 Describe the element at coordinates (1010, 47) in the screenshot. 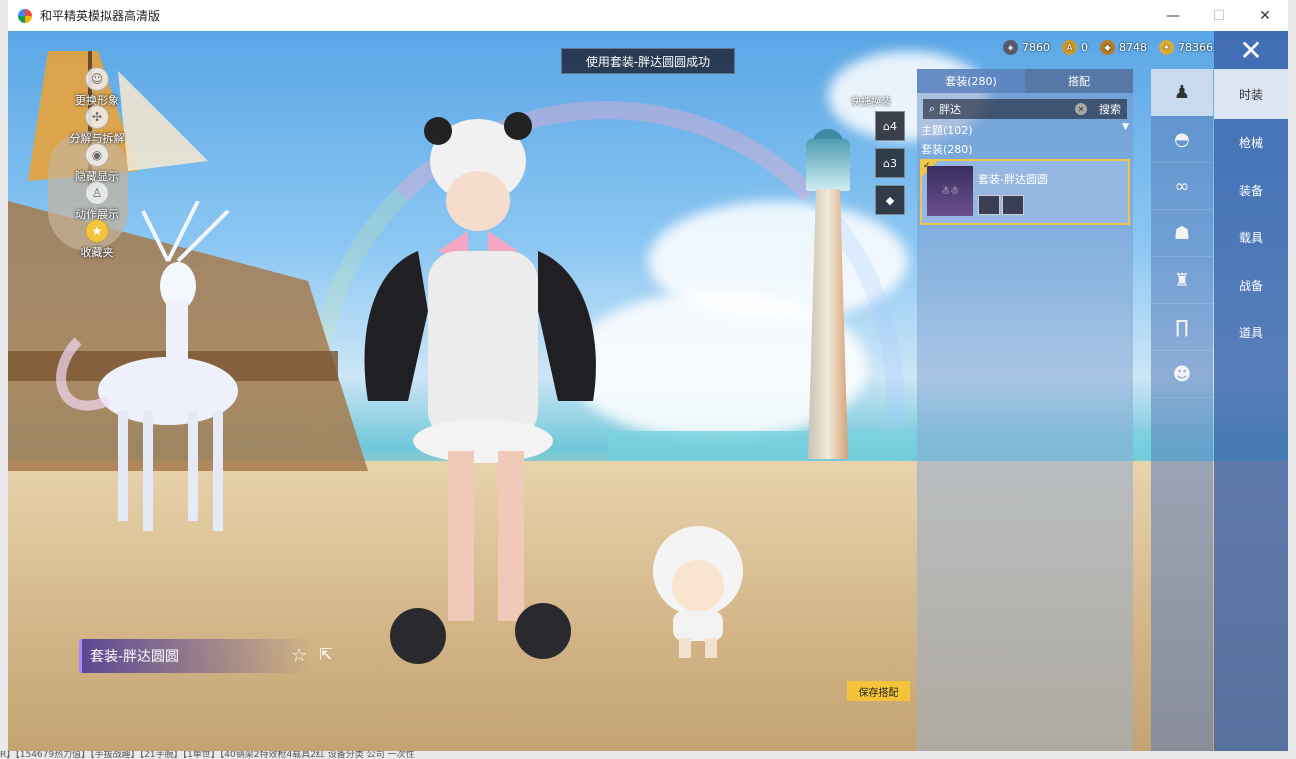

I see `coin-icon: ◈` at that location.